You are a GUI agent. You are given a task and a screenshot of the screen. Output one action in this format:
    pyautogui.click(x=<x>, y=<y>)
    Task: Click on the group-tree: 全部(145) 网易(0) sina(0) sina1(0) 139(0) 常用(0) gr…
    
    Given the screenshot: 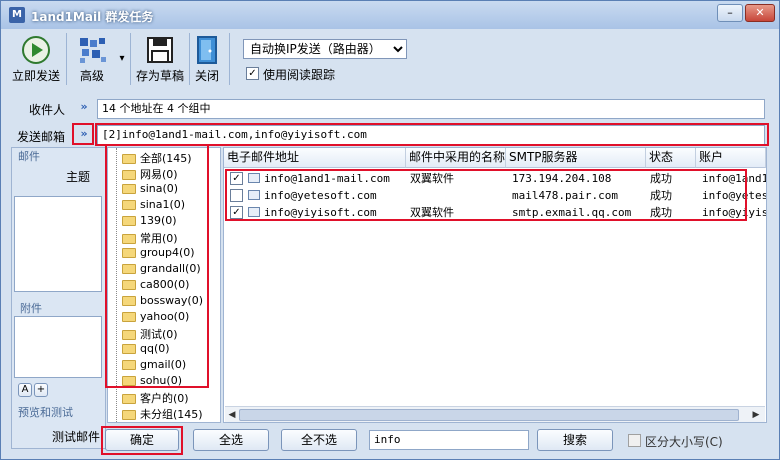 What is the action you would take?
    pyautogui.click(x=164, y=285)
    